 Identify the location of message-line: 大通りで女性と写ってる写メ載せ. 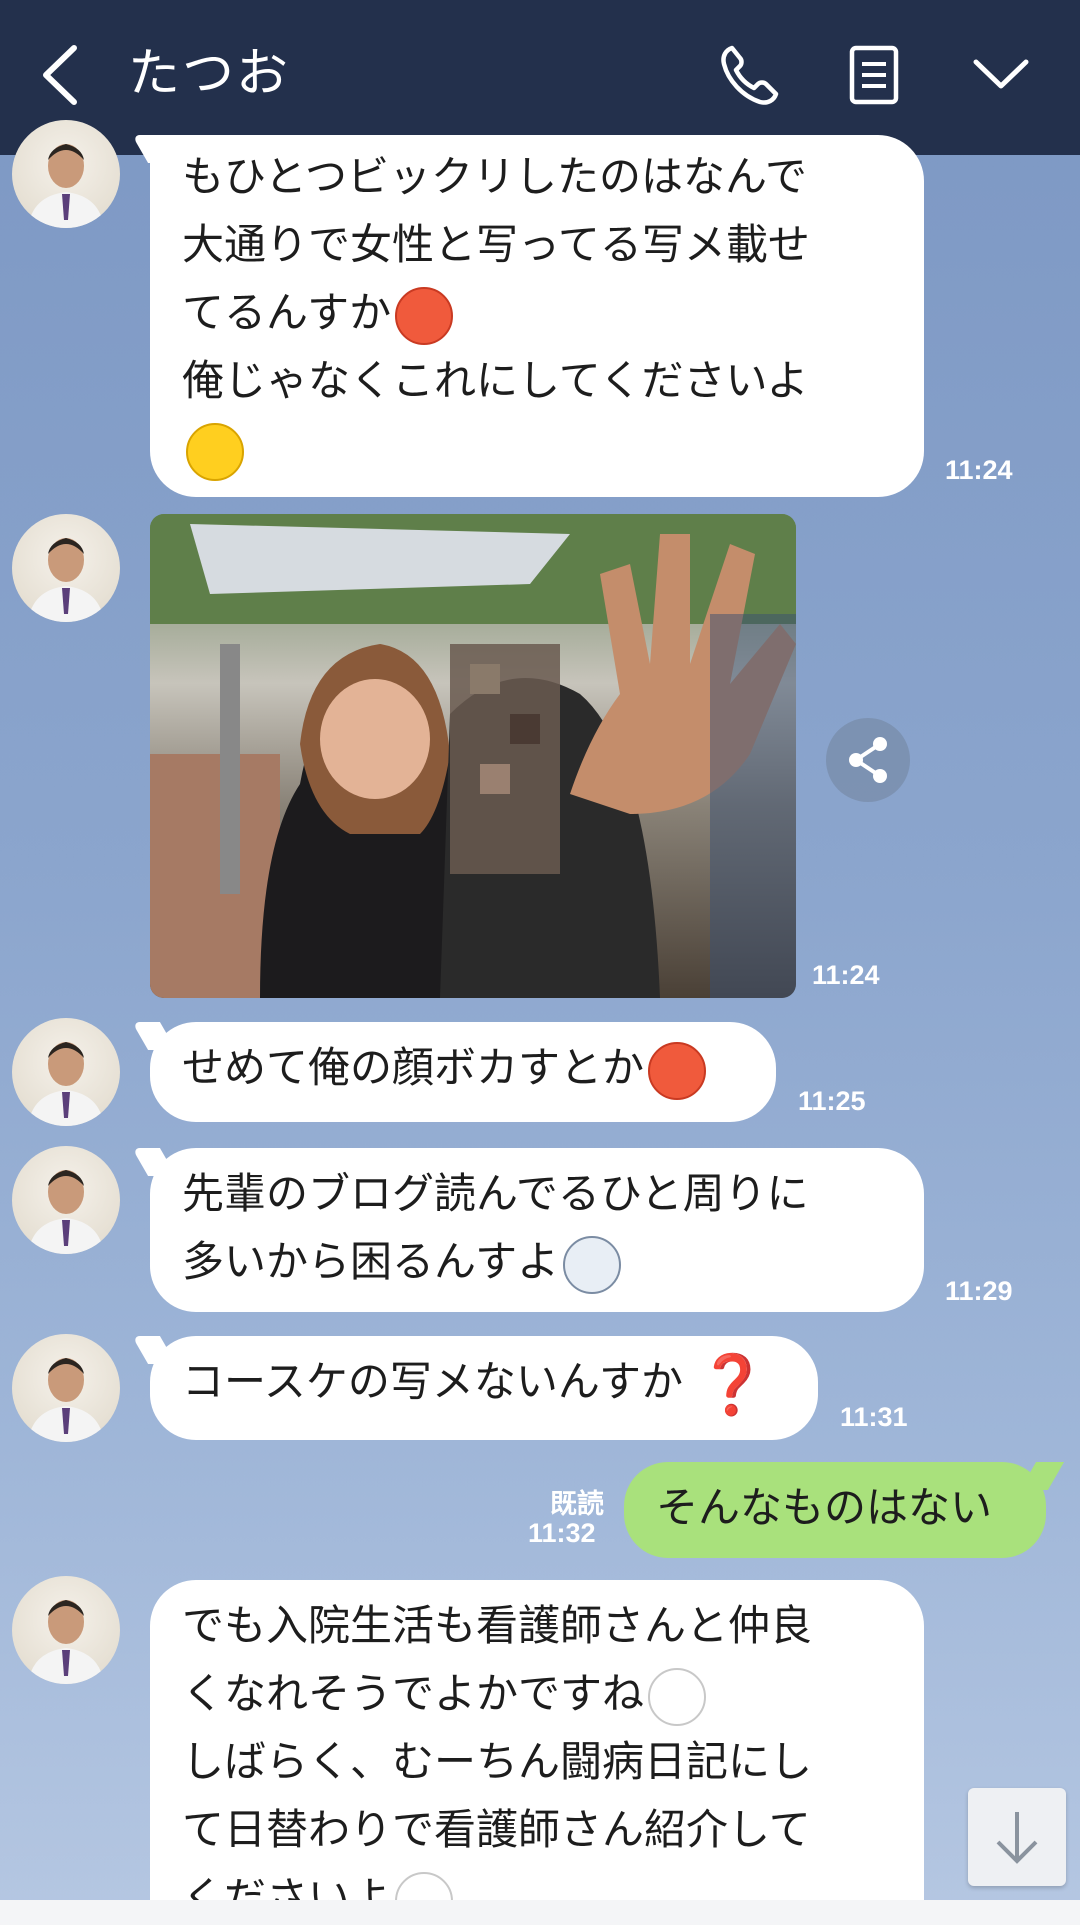
(496, 244).